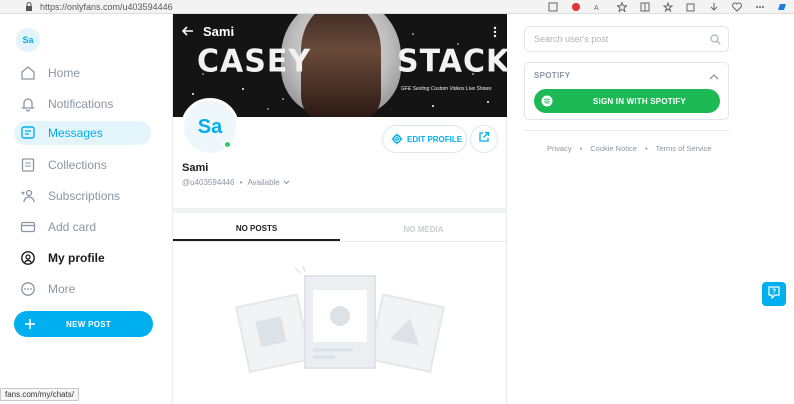 Image resolution: width=794 pixels, height=404 pixels. Describe the element at coordinates (435, 139) in the screenshot. I see `edit-profile-label: EDIT PROFILE` at that location.